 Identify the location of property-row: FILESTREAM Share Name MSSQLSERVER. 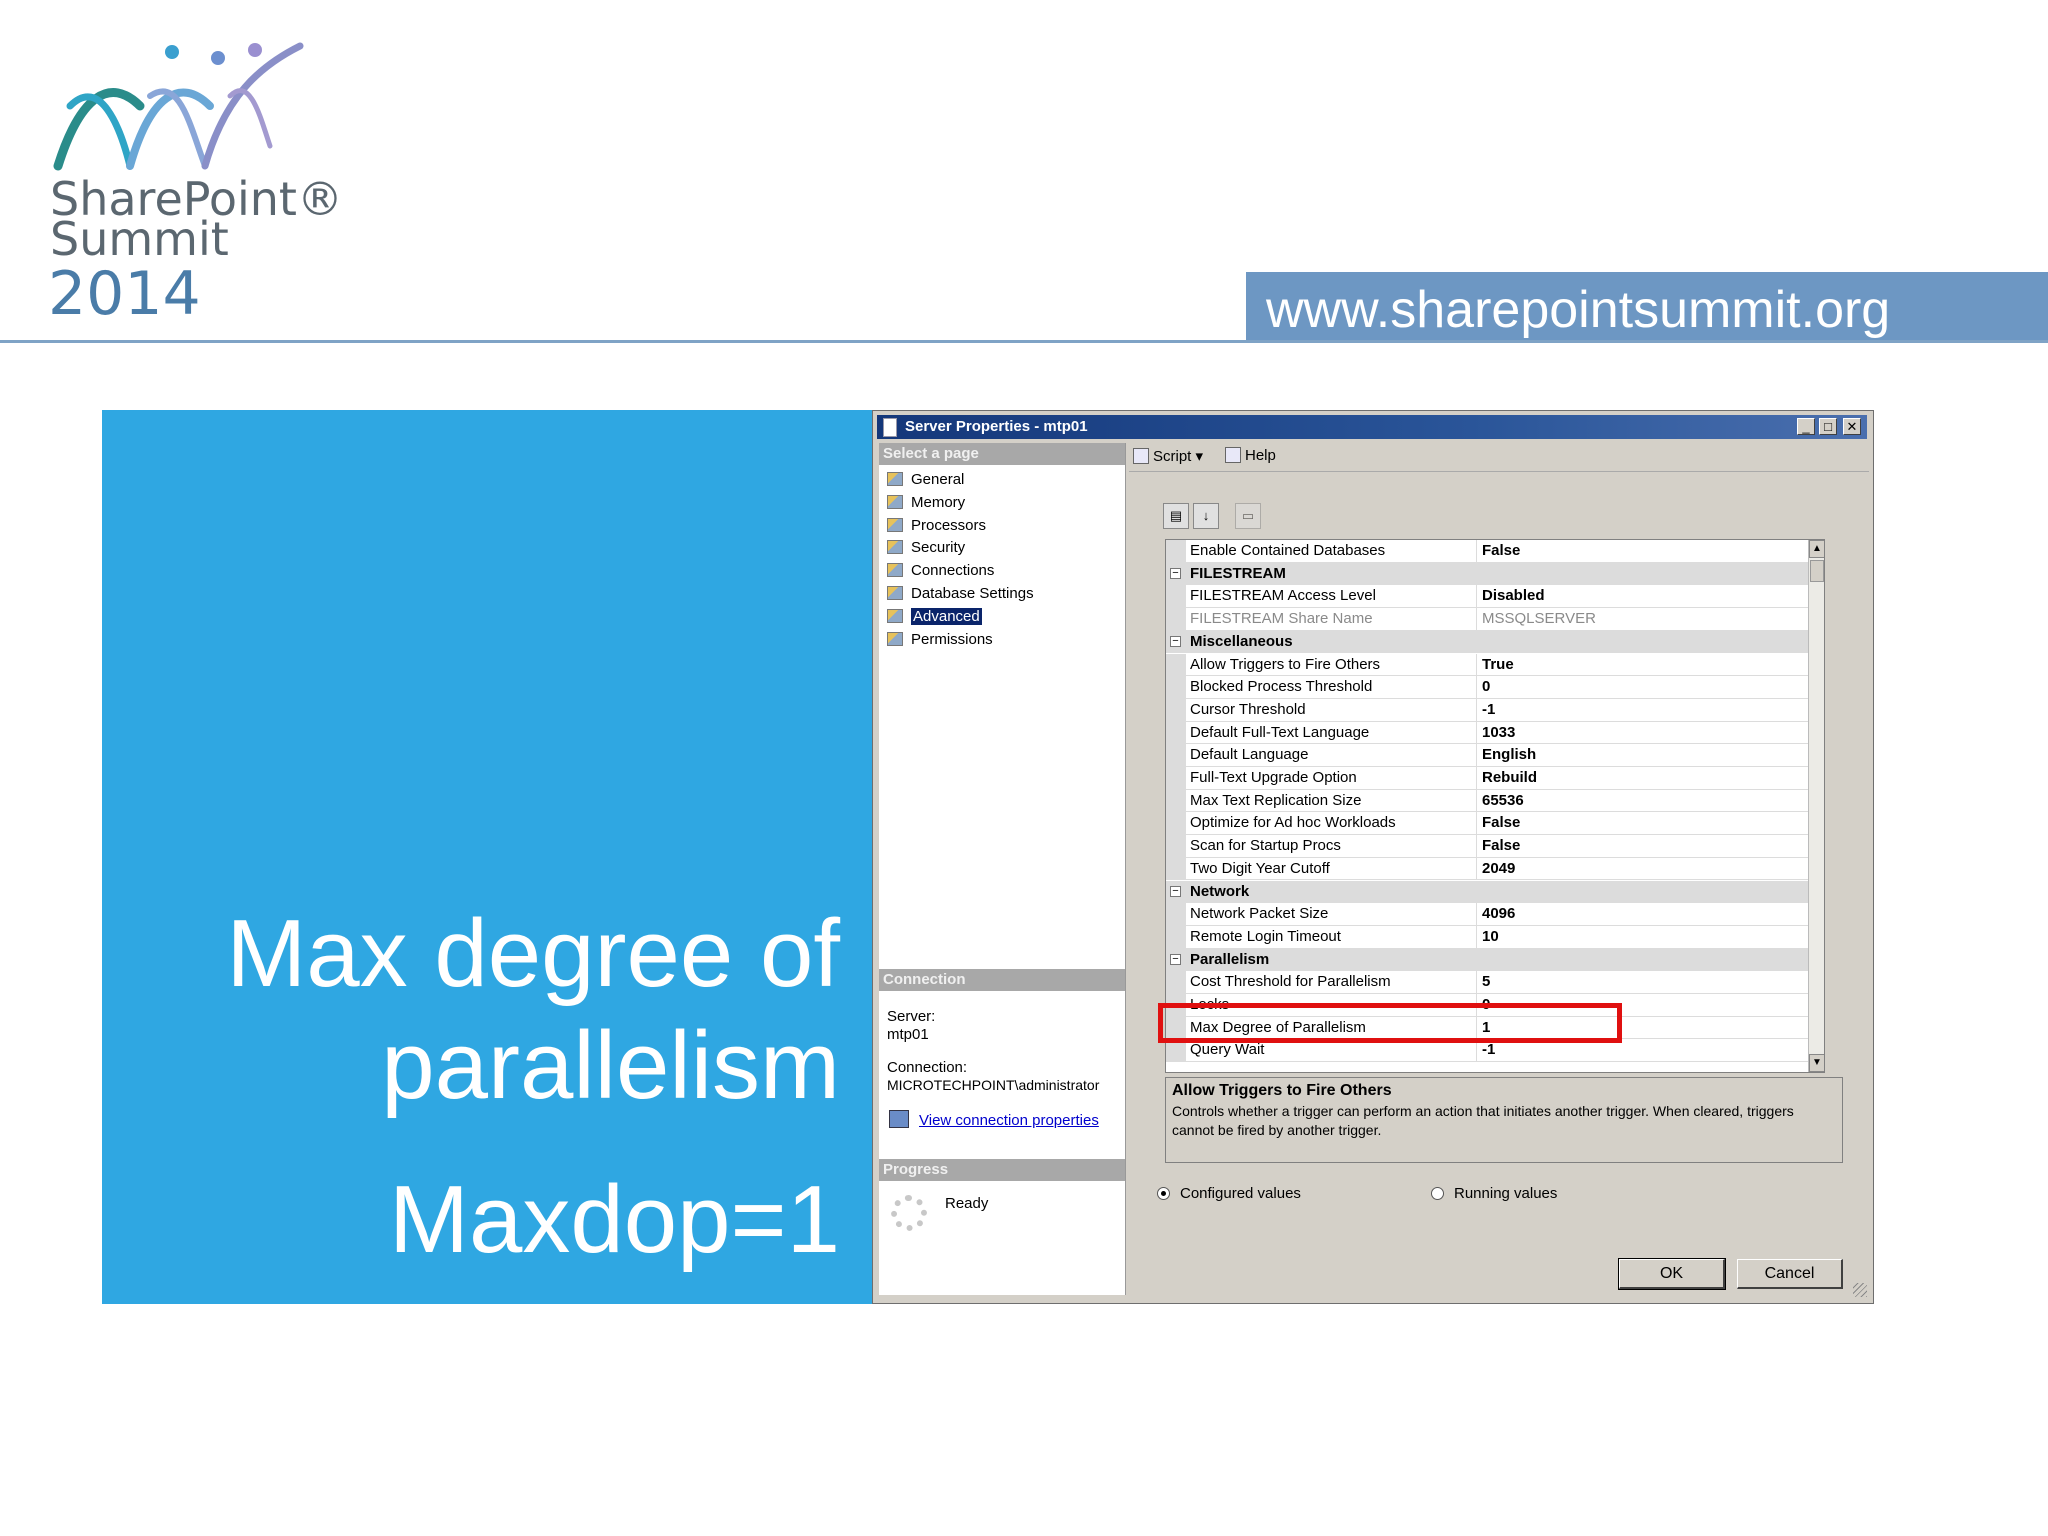
(1487, 619).